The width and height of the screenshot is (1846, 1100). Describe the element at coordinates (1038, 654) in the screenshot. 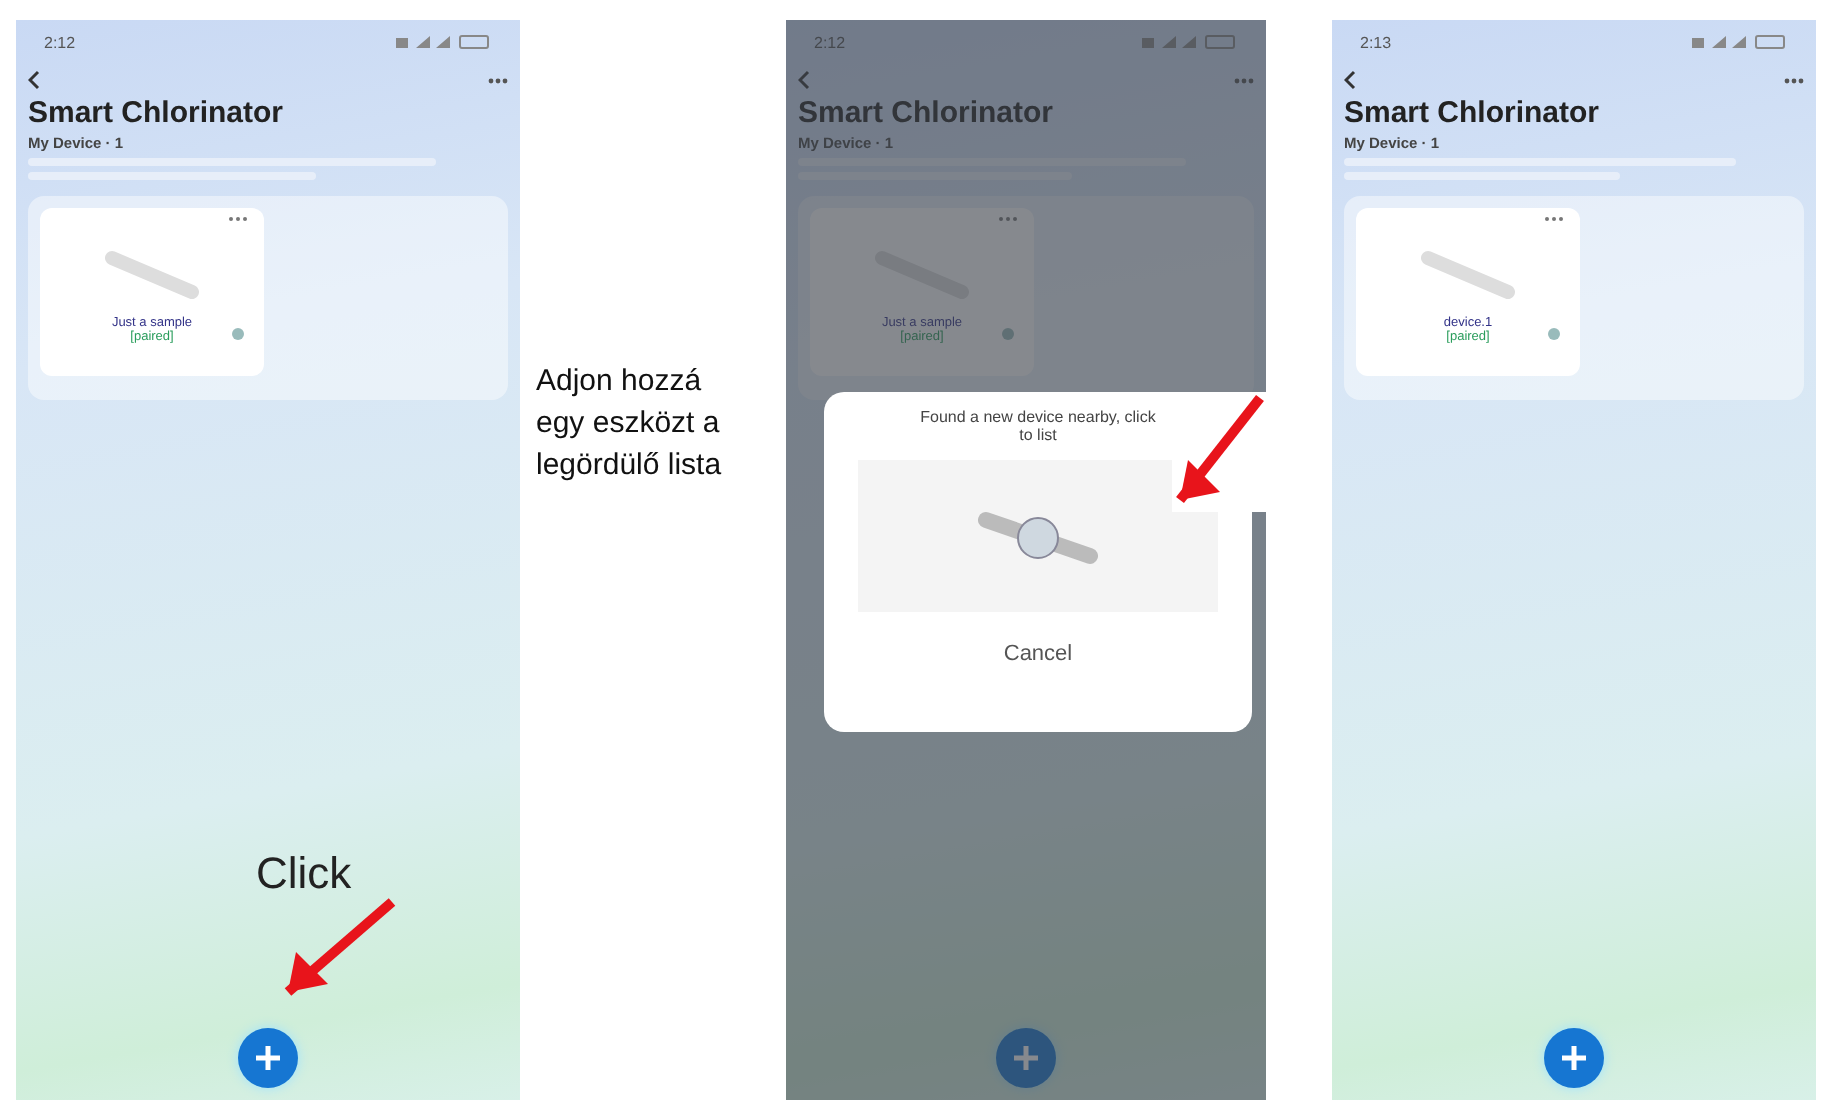

I see `cancel-button: Cancel` at that location.